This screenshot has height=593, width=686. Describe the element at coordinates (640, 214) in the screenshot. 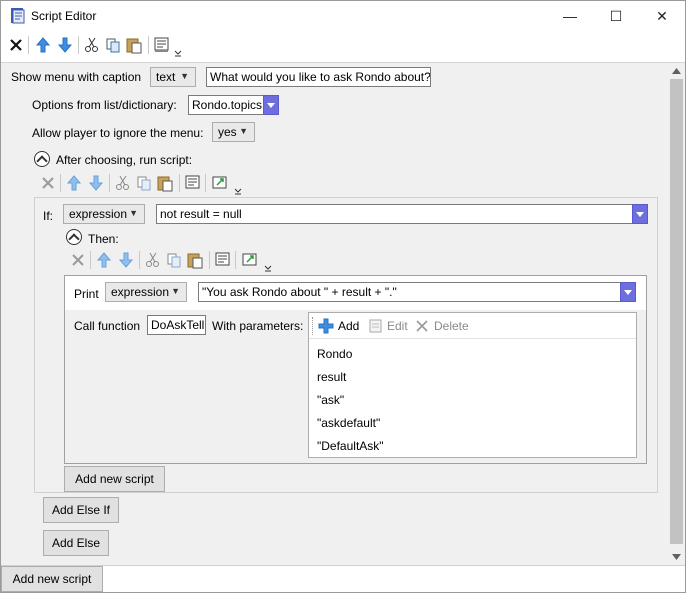

I see `if-expression-dropdown-button` at that location.